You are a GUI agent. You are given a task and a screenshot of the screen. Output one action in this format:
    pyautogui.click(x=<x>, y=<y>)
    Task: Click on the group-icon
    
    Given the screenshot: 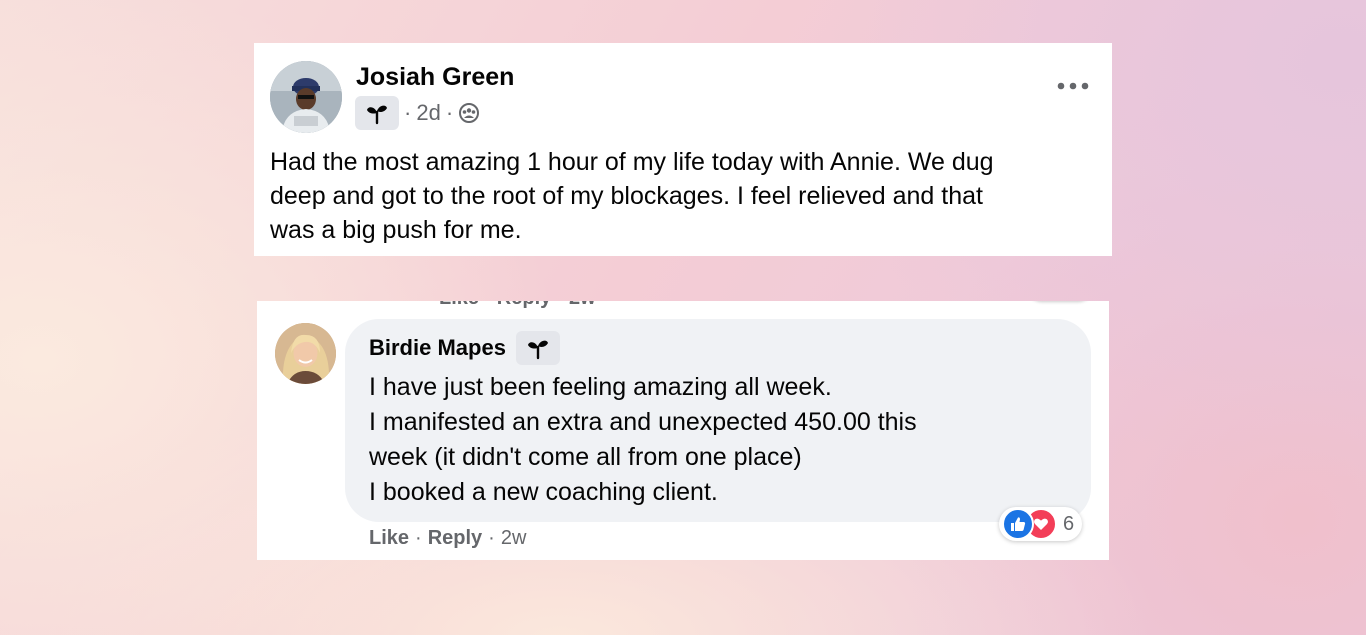 What is the action you would take?
    pyautogui.click(x=469, y=113)
    